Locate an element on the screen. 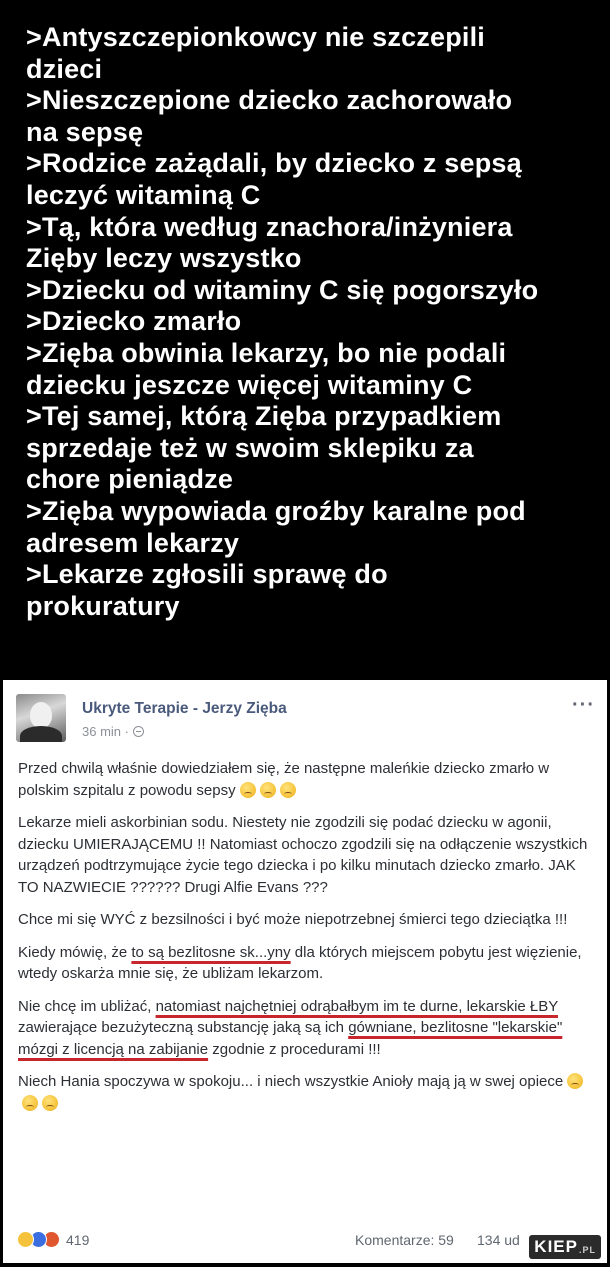 This screenshot has height=1267, width=610. greentext-line: >Dziecku od witaminy C się pogorszyło is located at coordinates (282, 289).